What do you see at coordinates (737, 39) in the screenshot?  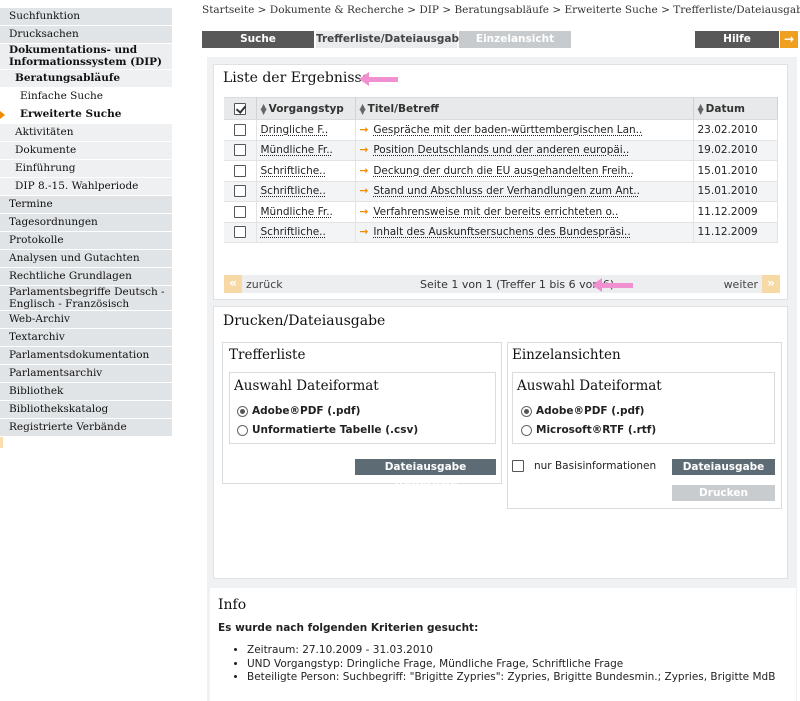 I see `help-button: Hilfe` at bounding box center [737, 39].